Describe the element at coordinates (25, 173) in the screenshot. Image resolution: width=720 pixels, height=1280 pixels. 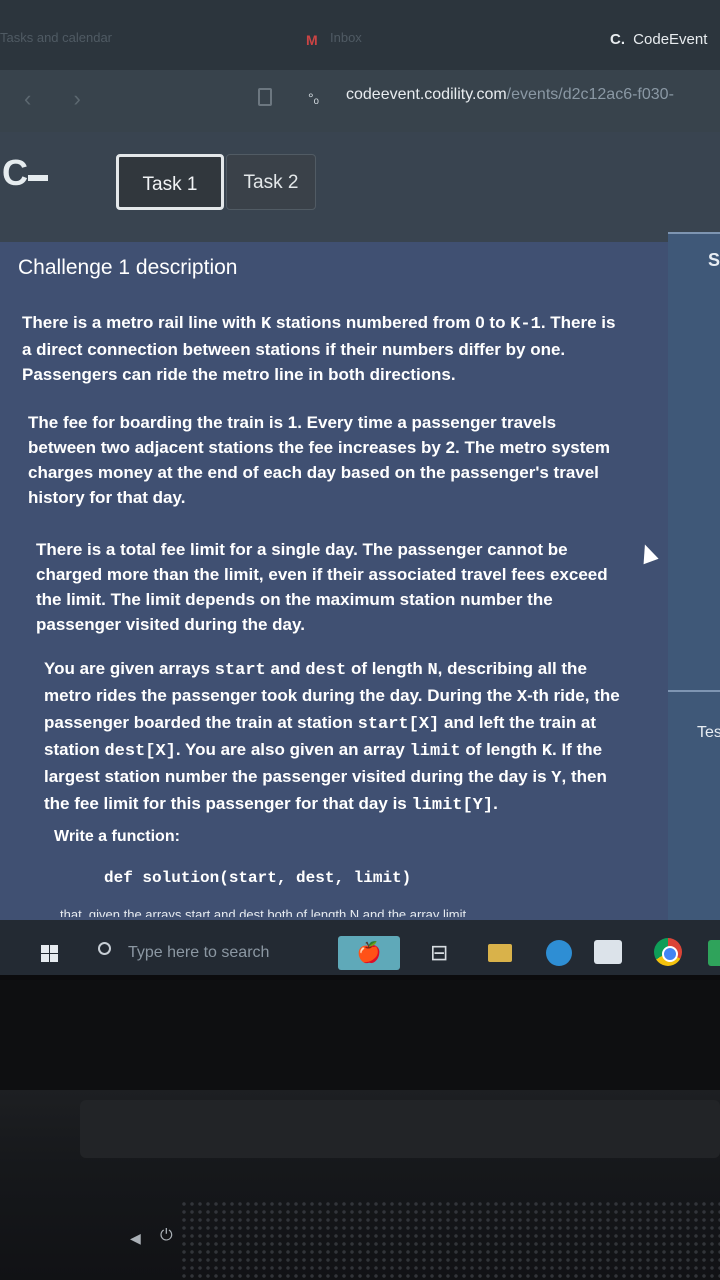
I see `codility-logo: C▬` at that location.